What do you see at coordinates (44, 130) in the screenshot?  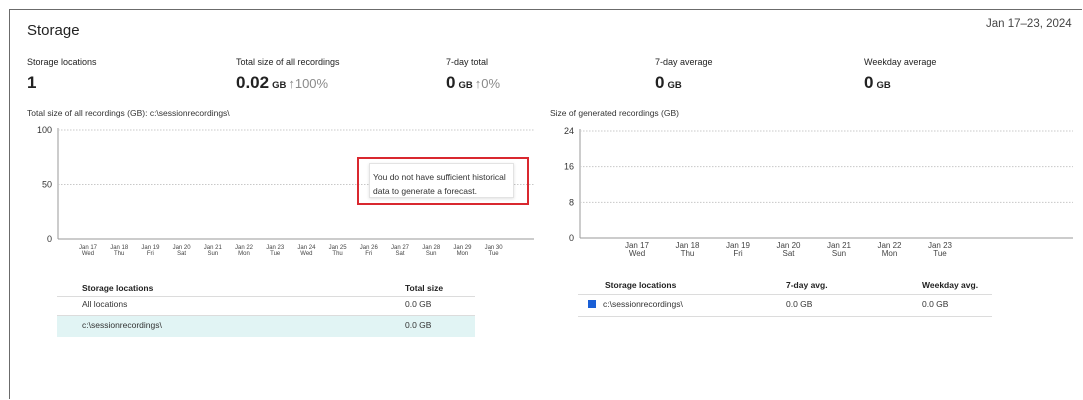 I see `y-tick-label: 100` at bounding box center [44, 130].